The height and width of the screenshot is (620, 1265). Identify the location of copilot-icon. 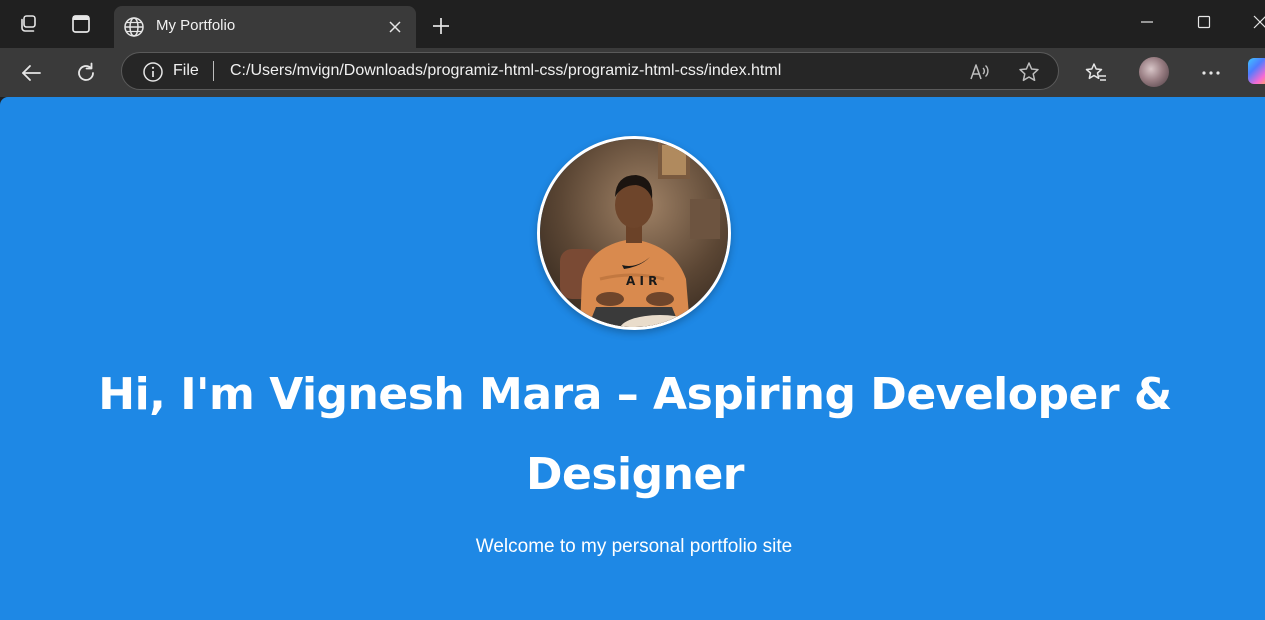
(1256, 71).